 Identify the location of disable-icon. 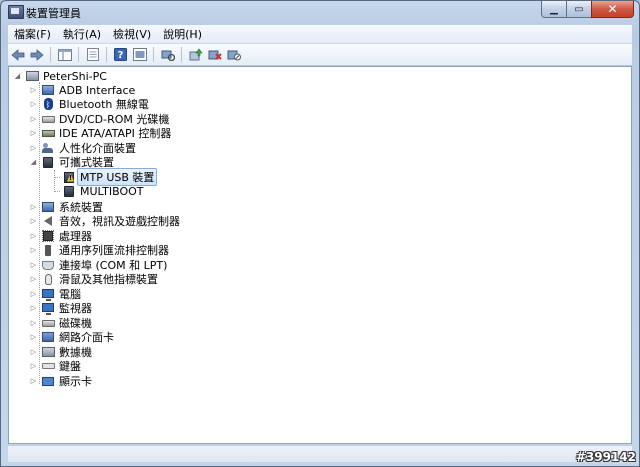
(234, 55).